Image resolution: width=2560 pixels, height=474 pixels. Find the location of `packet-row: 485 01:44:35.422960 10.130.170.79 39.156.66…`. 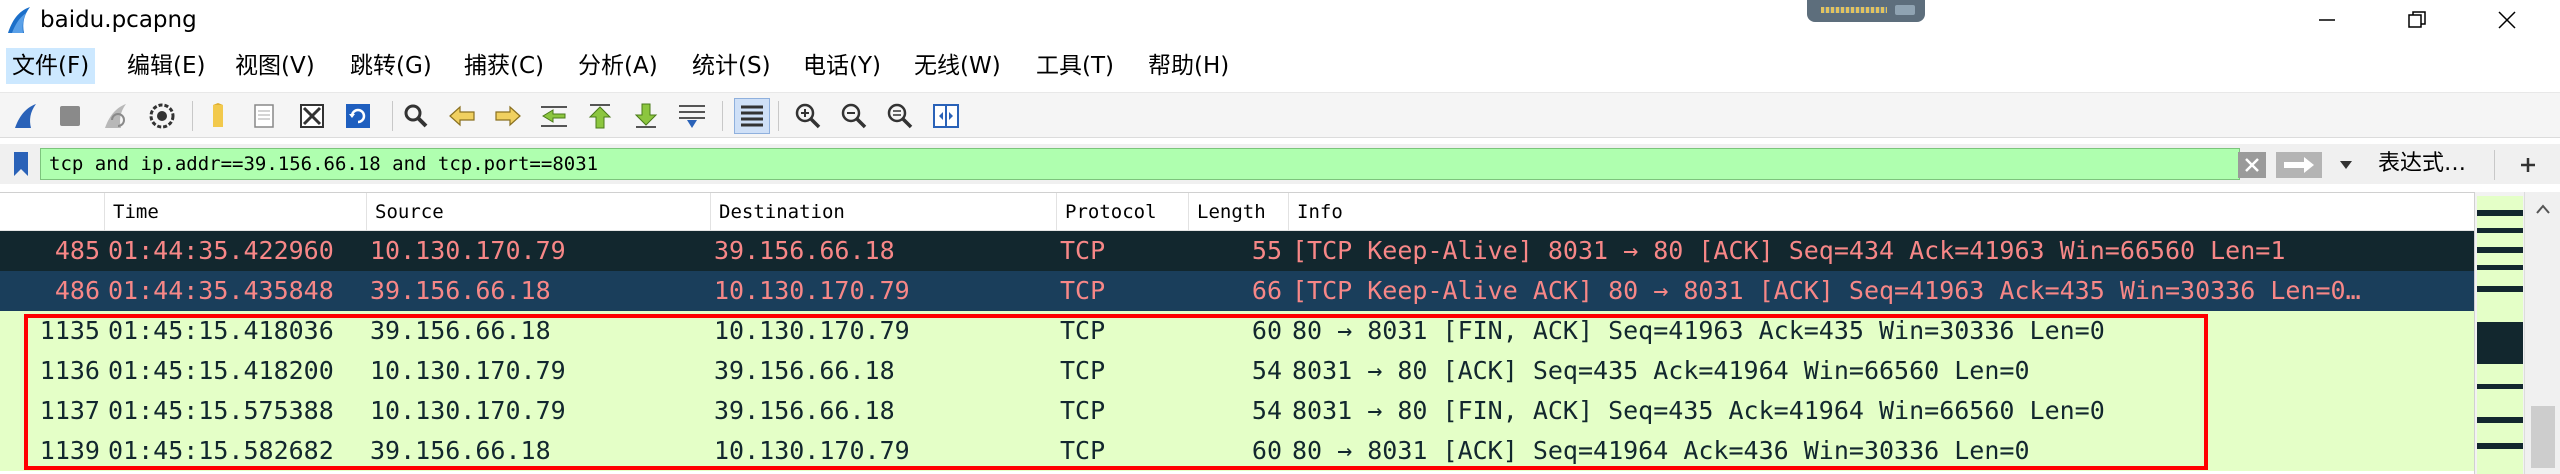

packet-row: 485 01:44:35.422960 10.130.170.79 39.156.66… is located at coordinates (1237, 251).